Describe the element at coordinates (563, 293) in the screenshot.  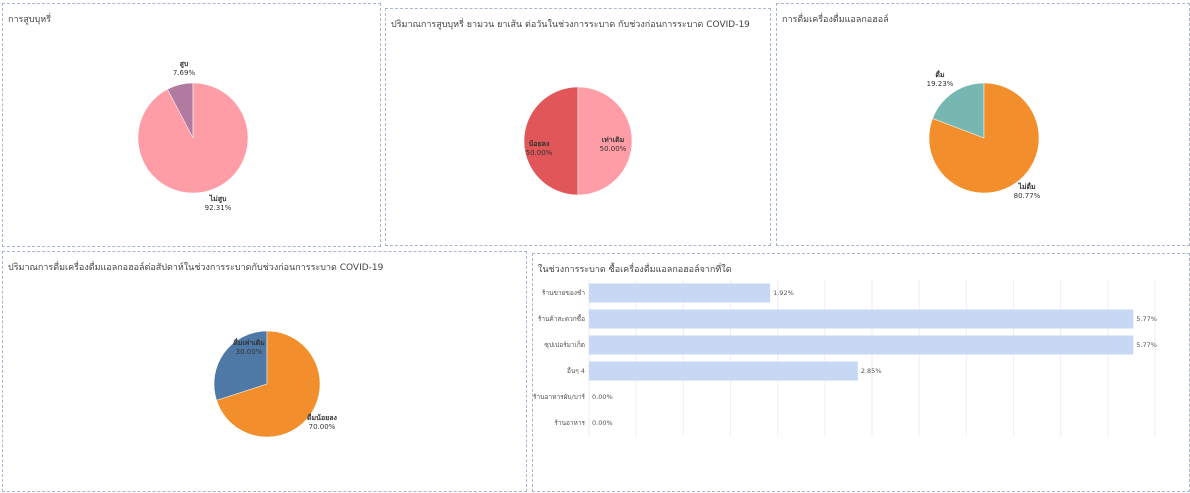
I see `category-label: ร้านขายของชำ` at that location.